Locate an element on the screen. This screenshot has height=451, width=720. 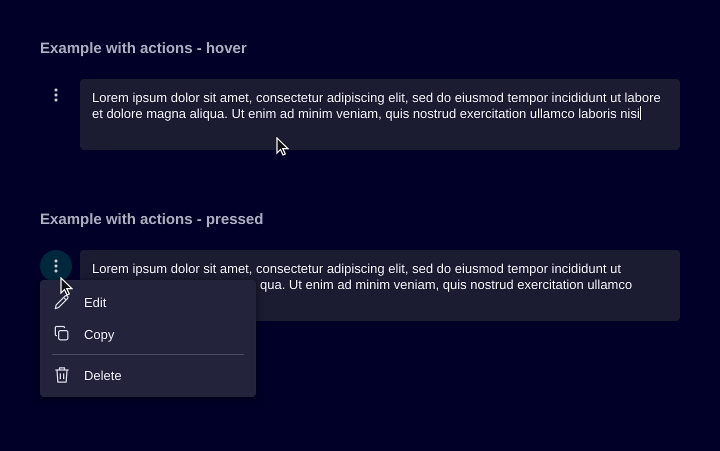
section-title: Example with actions - pressed is located at coordinates (152, 220).